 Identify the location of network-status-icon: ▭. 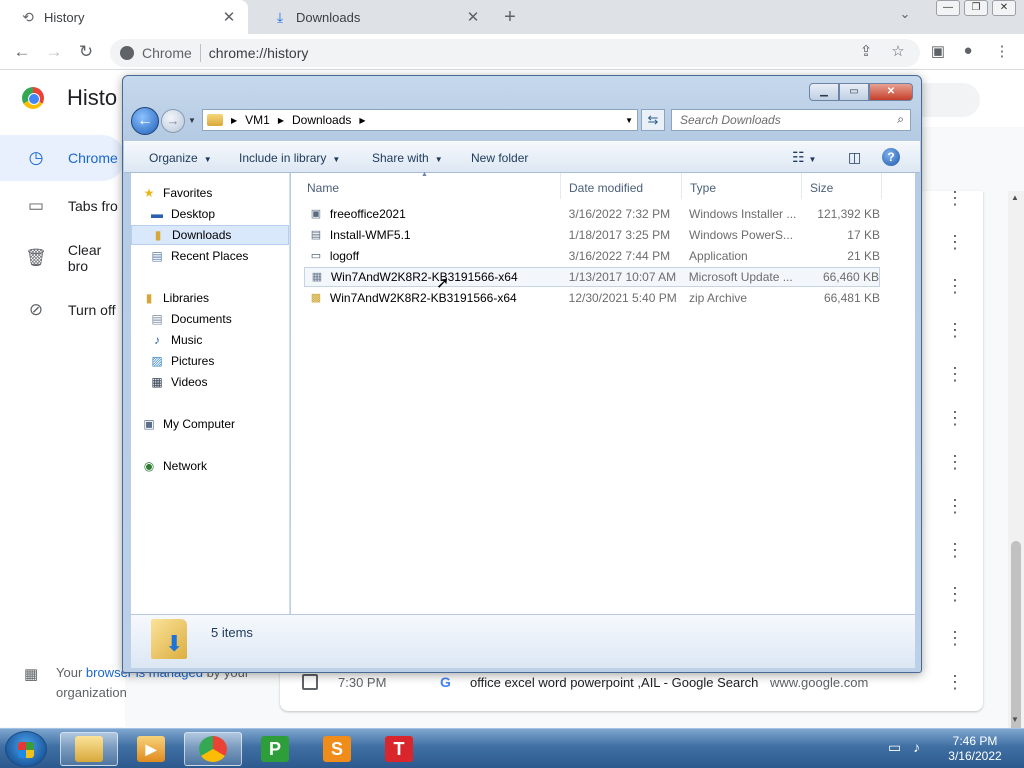
(894, 747).